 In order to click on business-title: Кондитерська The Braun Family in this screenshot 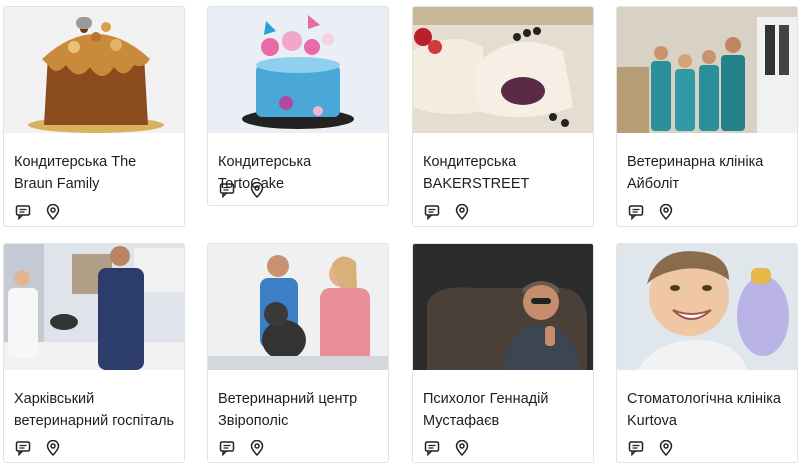, I will do `click(95, 173)`.